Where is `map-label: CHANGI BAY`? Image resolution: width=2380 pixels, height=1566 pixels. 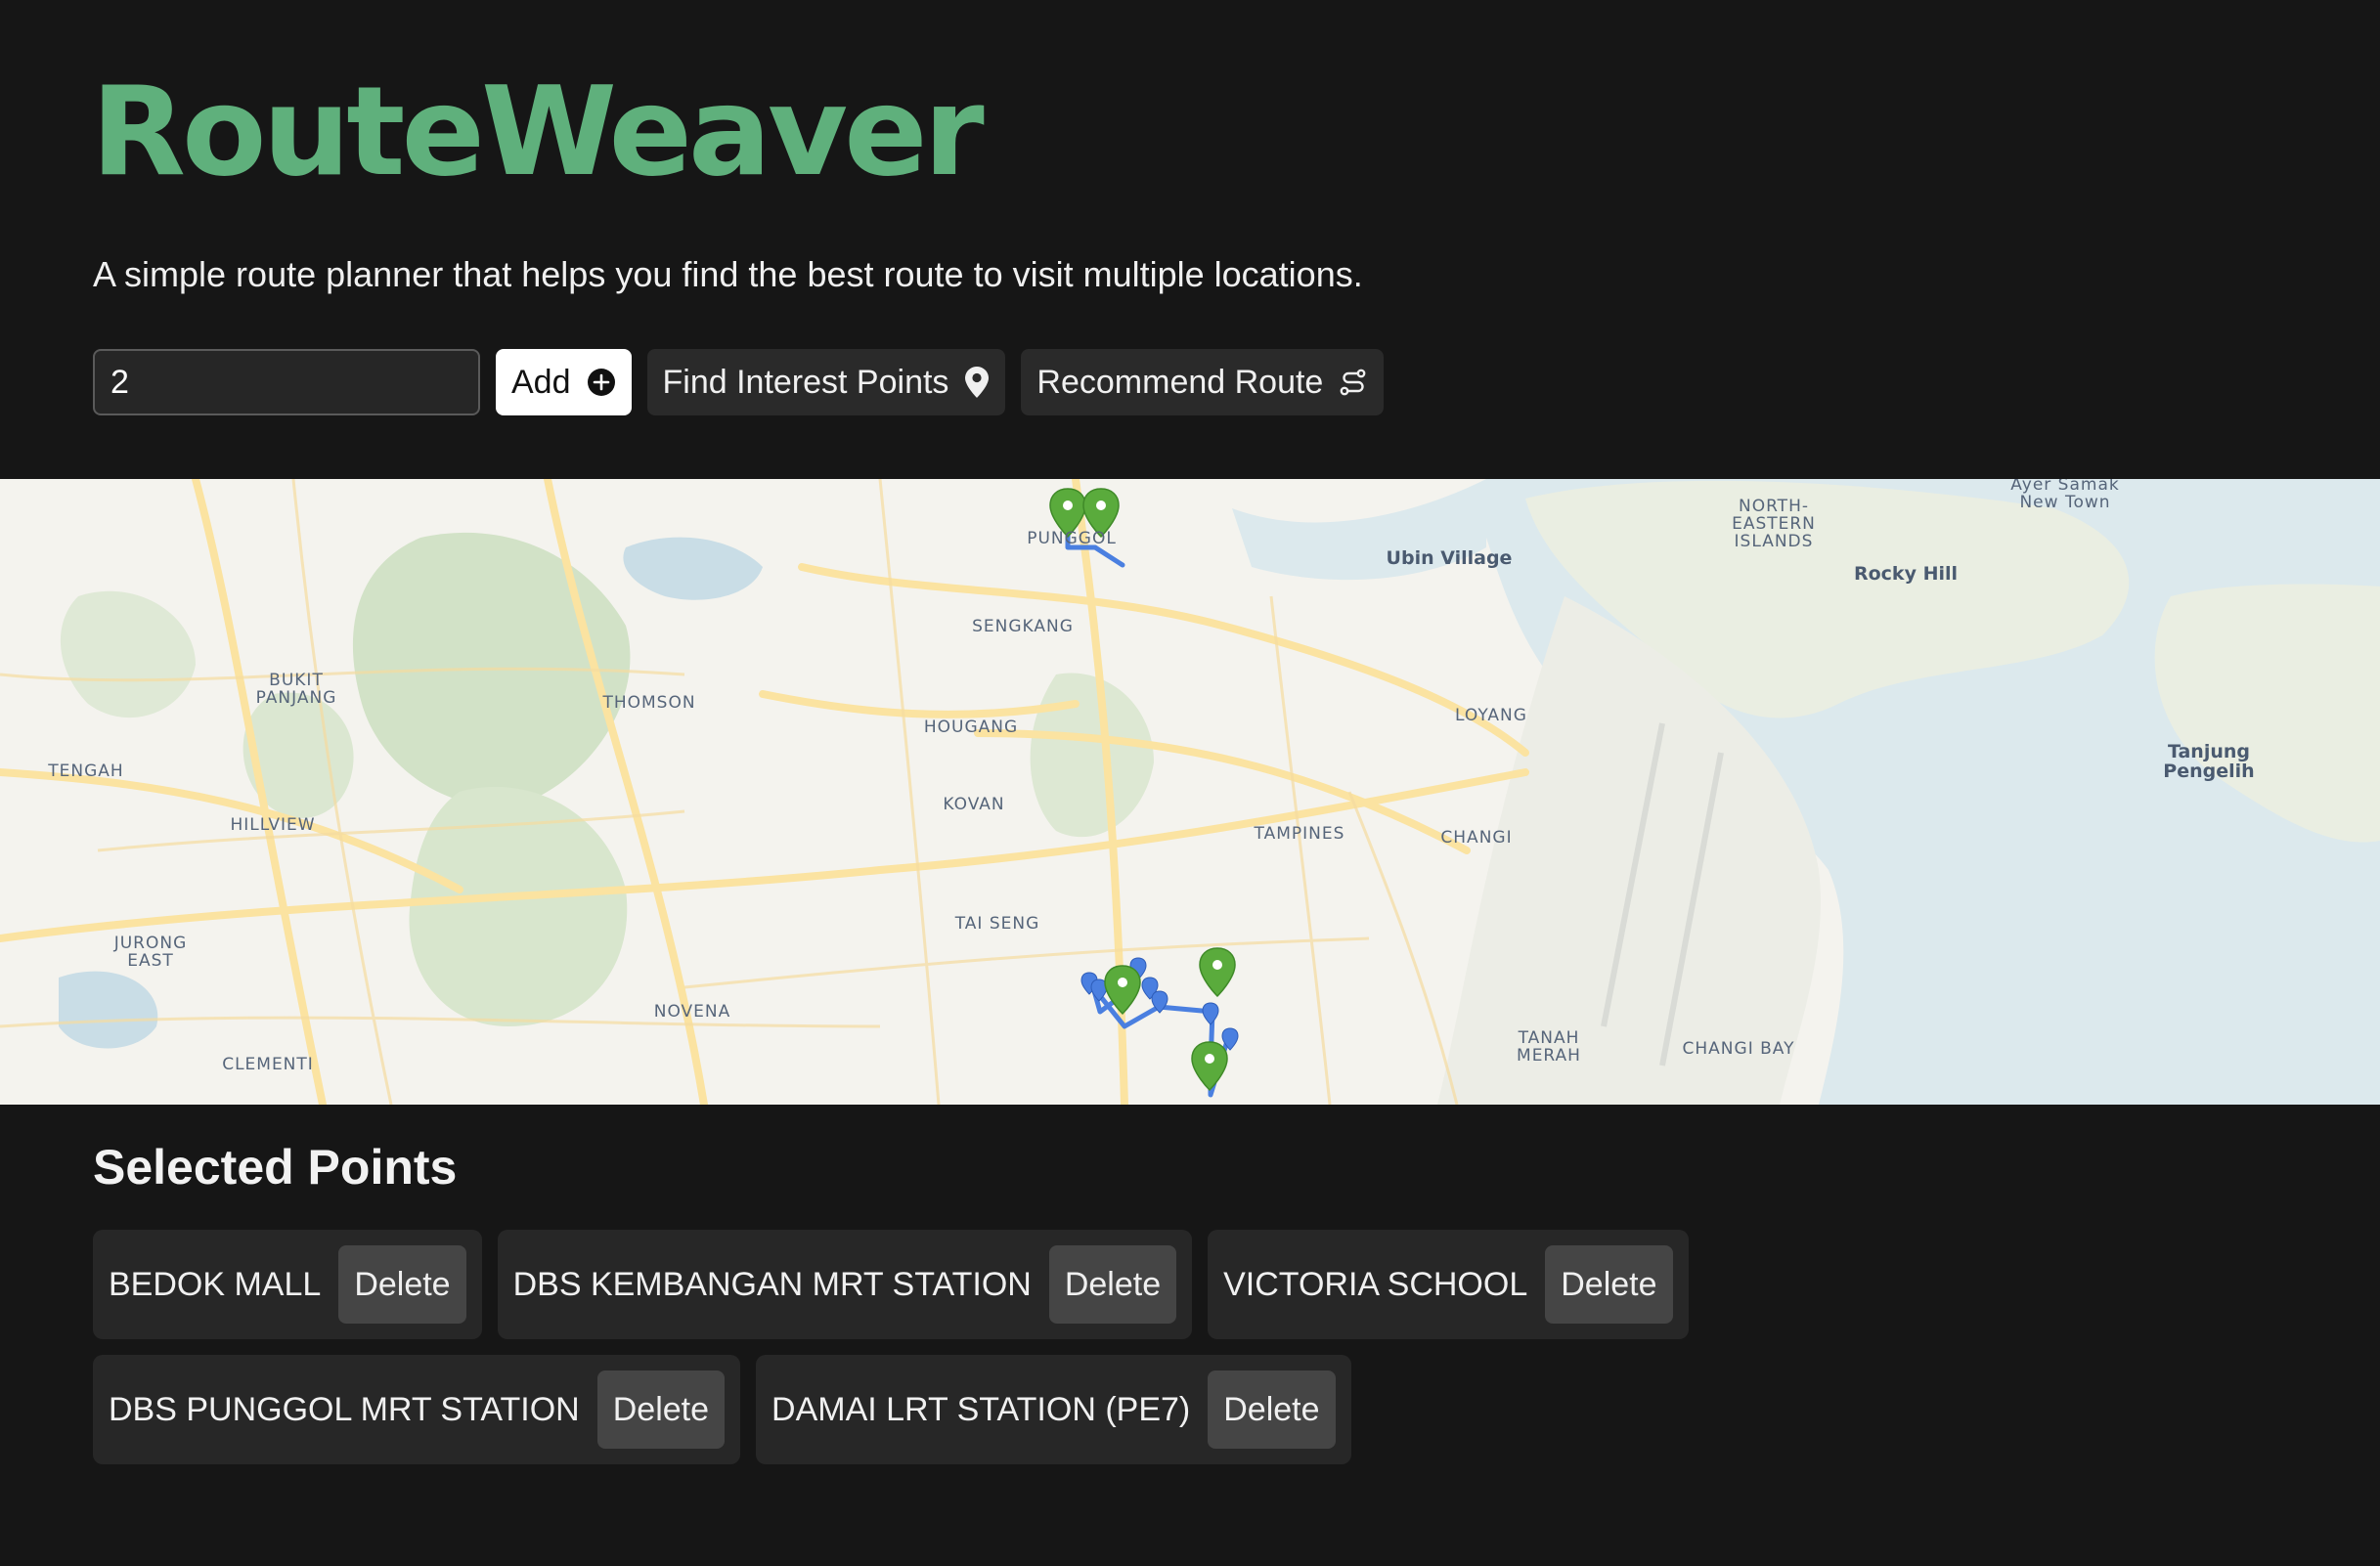 map-label: CHANGI BAY is located at coordinates (1738, 1049).